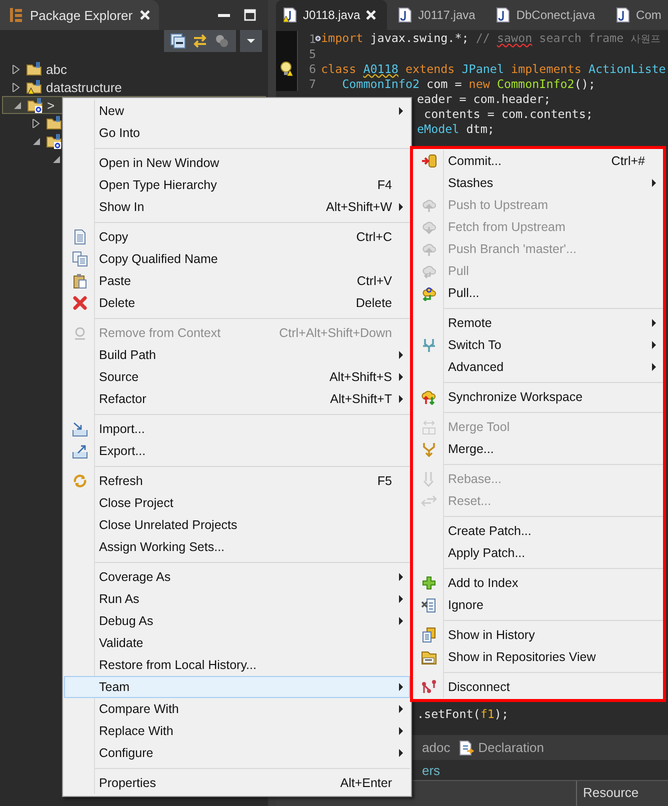  What do you see at coordinates (51, 105) in the screenshot?
I see `project-name: >` at bounding box center [51, 105].